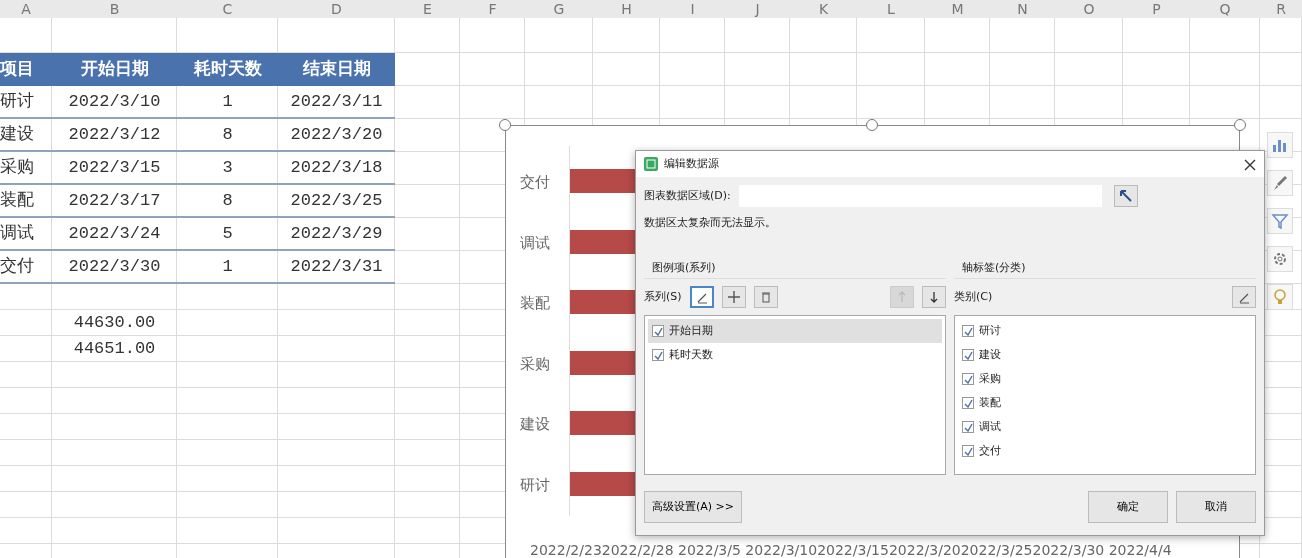  I want to click on range-select-button, so click(1126, 196).